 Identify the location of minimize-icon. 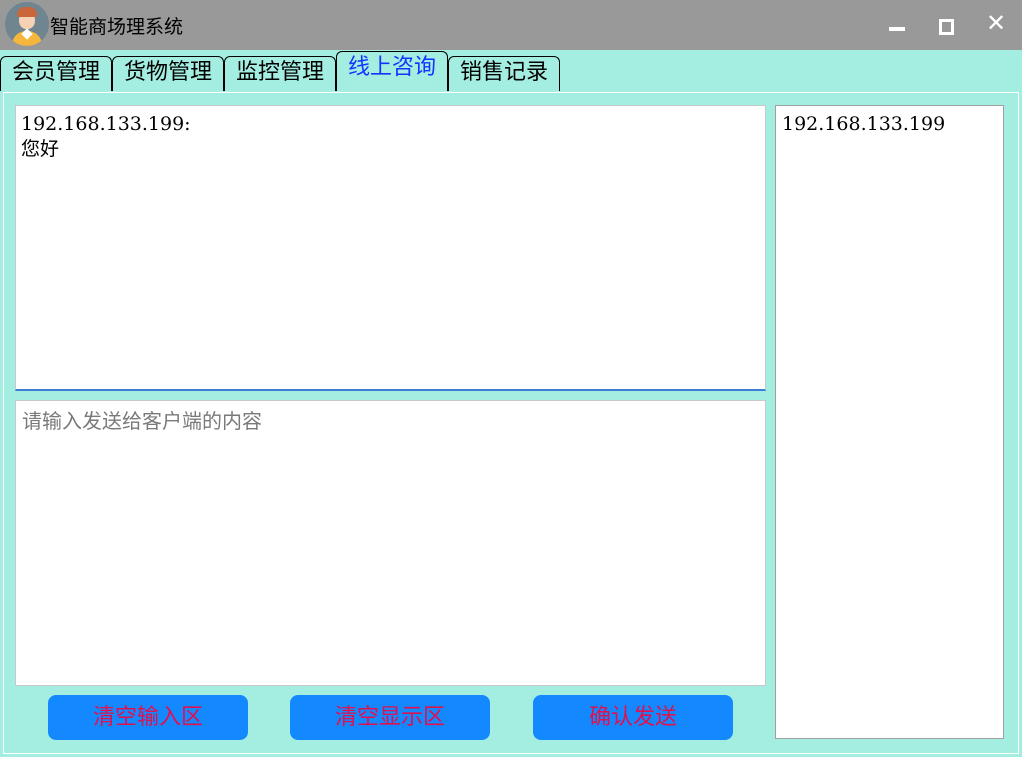
(897, 29).